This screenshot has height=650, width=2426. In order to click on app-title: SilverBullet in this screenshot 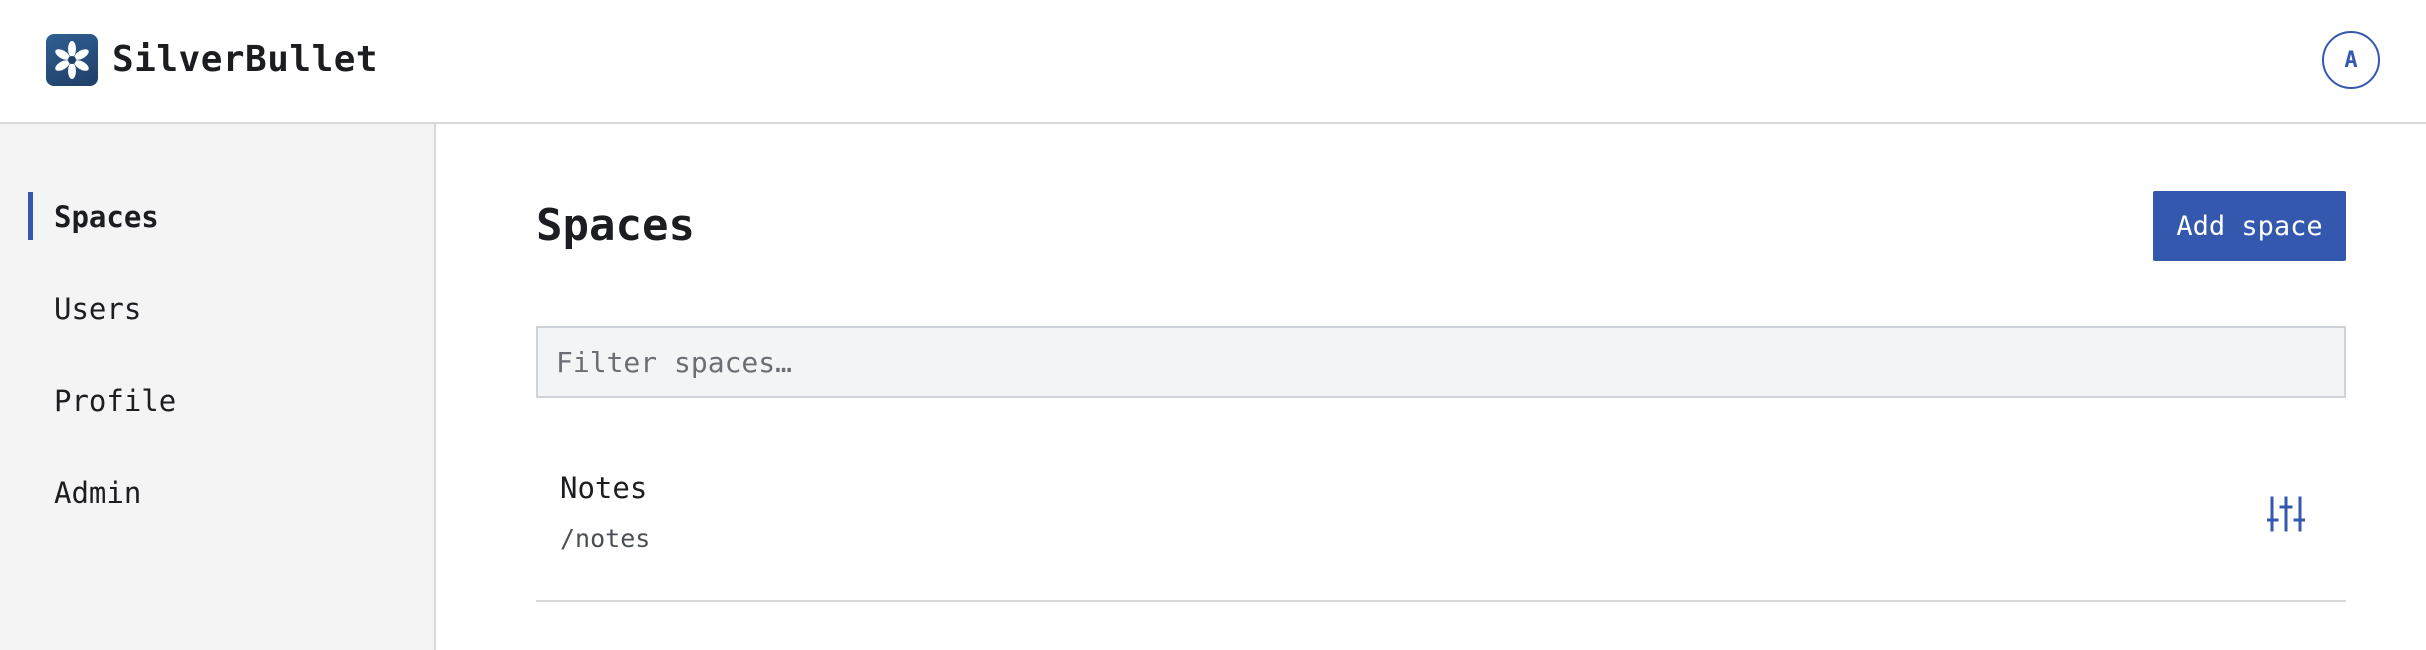, I will do `click(245, 59)`.